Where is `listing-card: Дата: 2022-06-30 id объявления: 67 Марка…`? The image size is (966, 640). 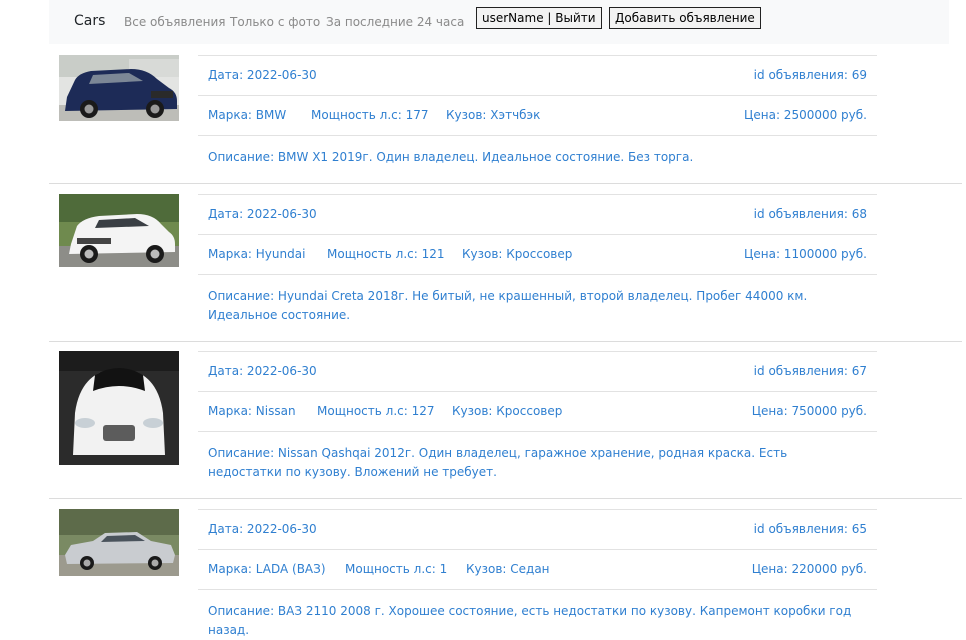
listing-card: Дата: 2022-06-30 id объявления: 67 Марка… is located at coordinates (537, 416).